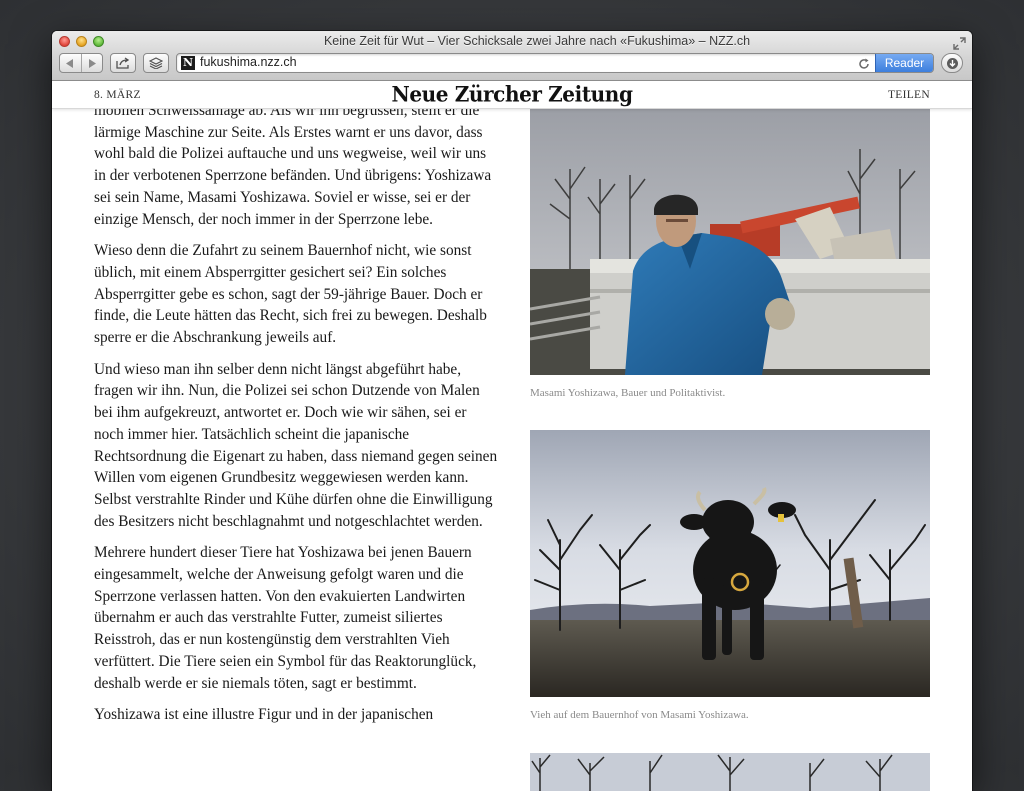  I want to click on download-button, so click(952, 63).